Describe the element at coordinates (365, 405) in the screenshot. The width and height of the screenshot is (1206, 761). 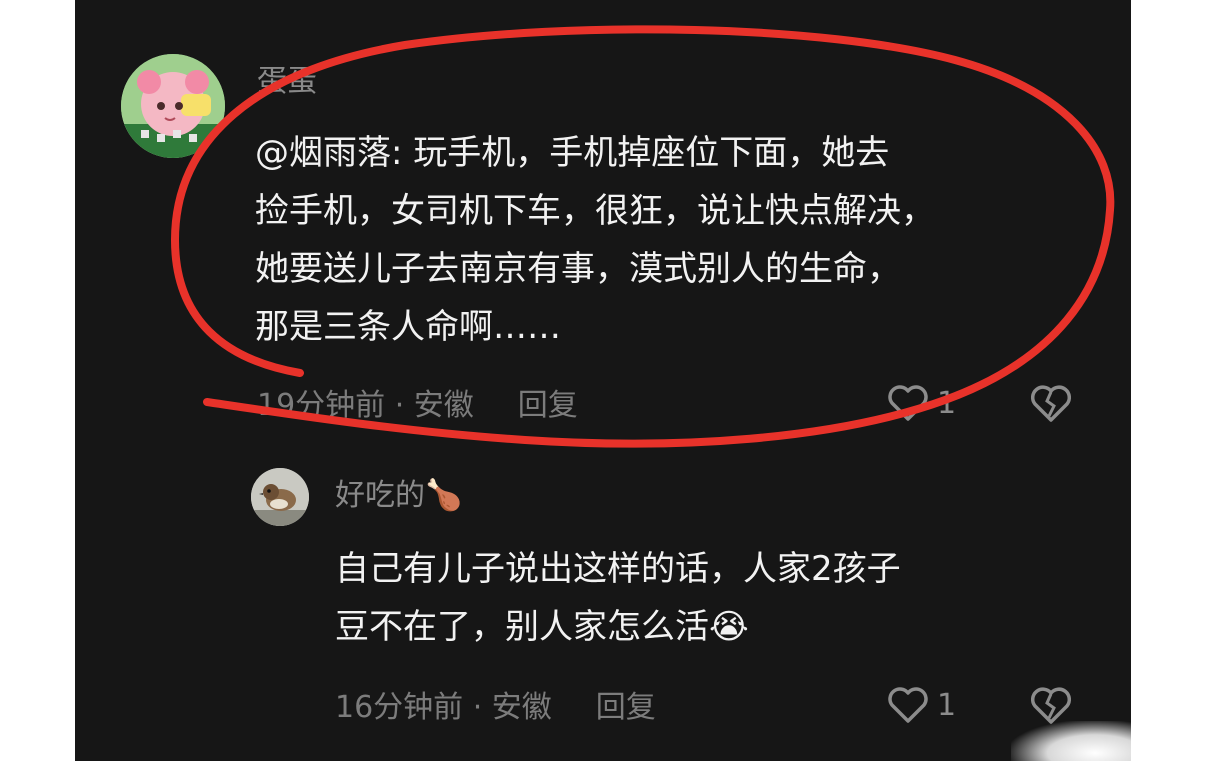
I see `comment-time-location: 19分钟前 · 安徽` at that location.